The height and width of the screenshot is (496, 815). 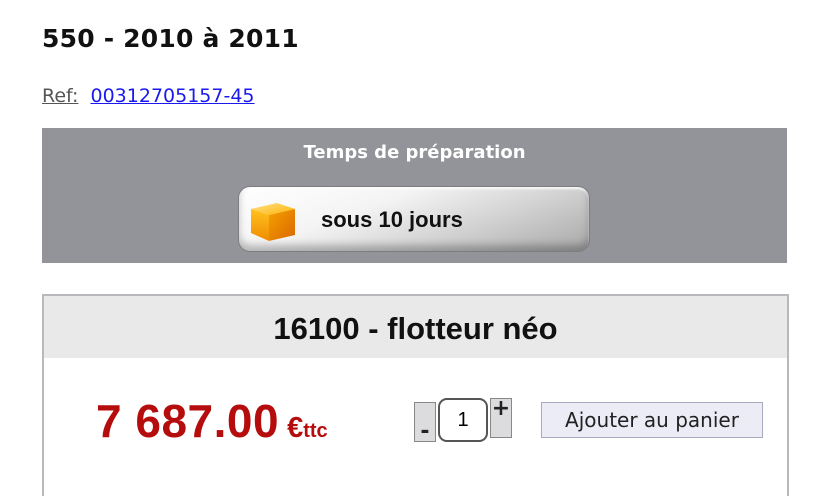 I want to click on box-icon, so click(x=273, y=222).